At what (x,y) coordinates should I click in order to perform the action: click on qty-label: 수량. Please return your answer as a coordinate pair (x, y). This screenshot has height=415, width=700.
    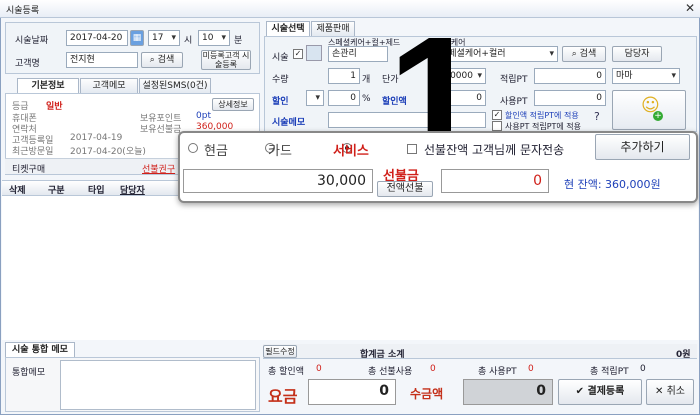
    Looking at the image, I should click on (280, 80).